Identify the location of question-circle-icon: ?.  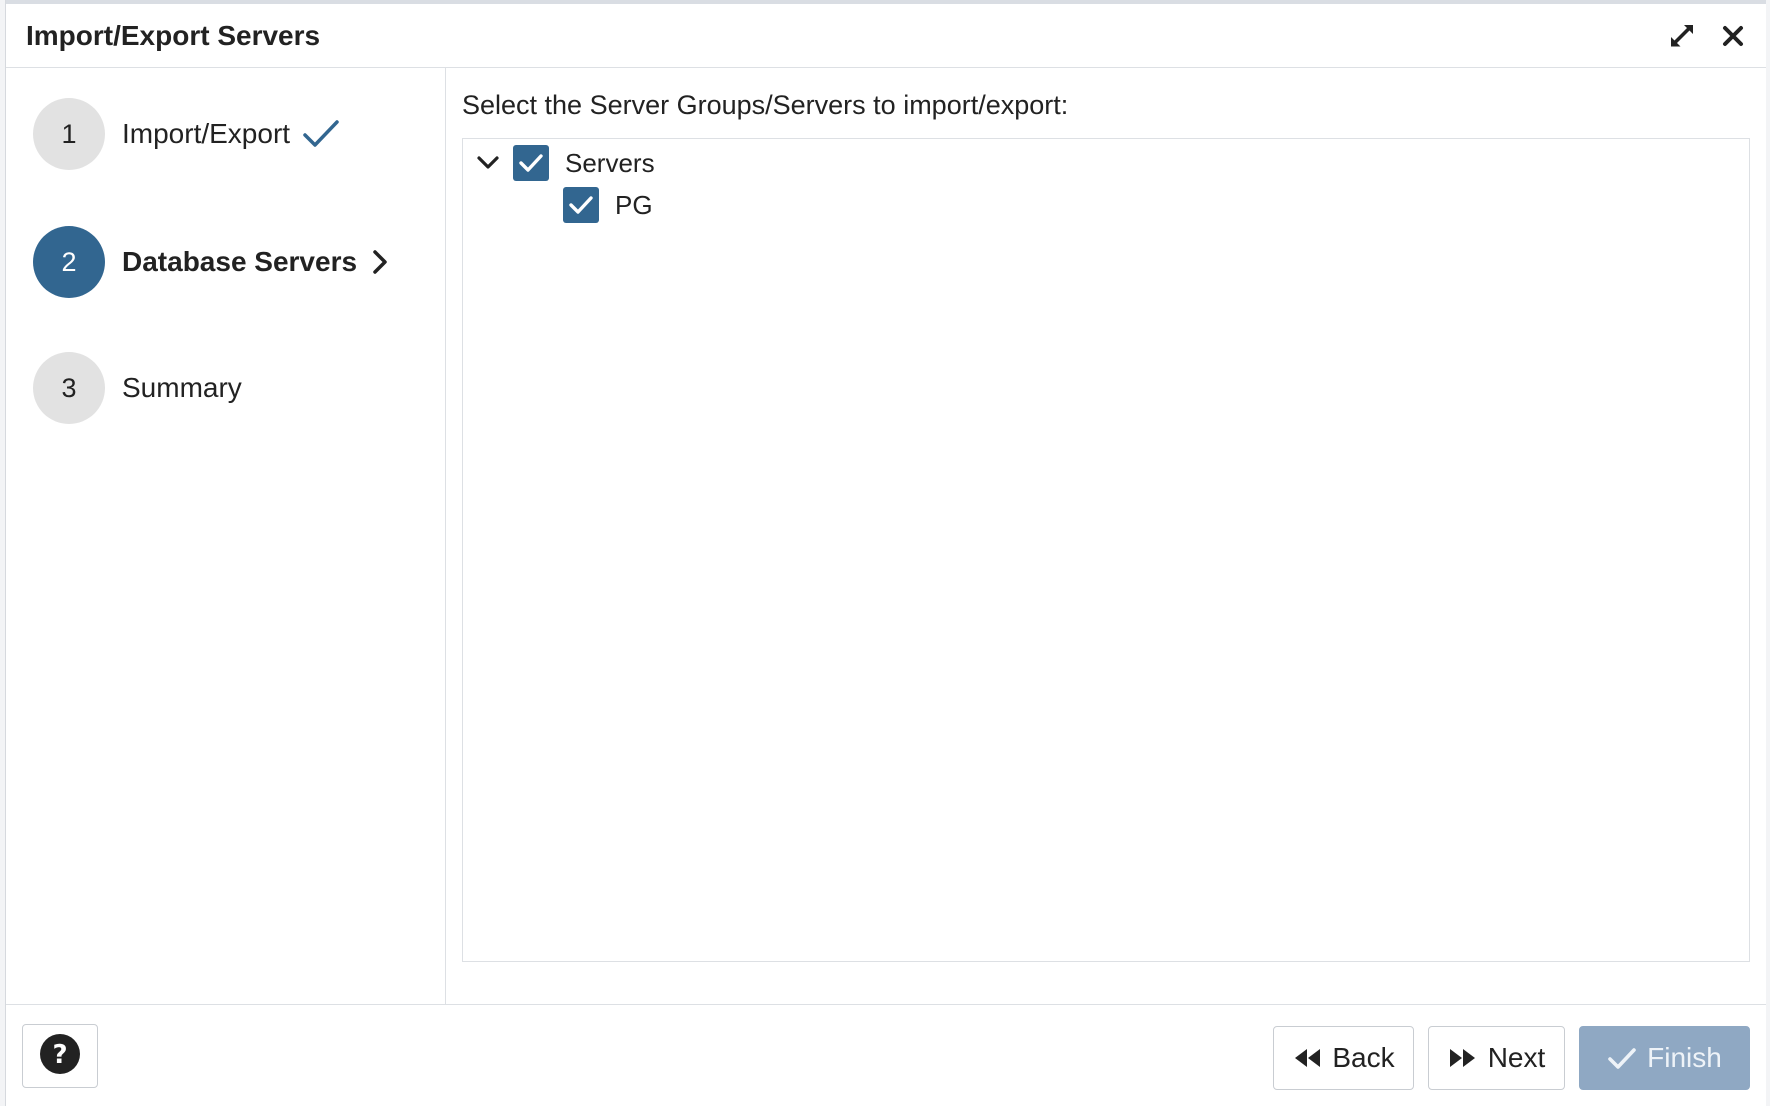
(60, 1056).